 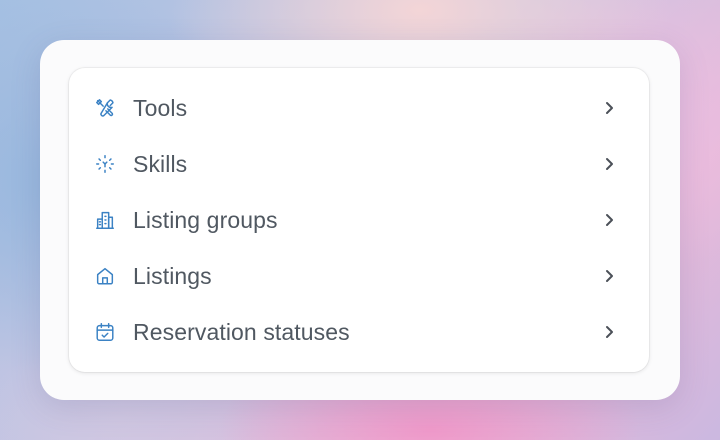 What do you see at coordinates (359, 276) in the screenshot?
I see `menu-item-listings: Listings` at bounding box center [359, 276].